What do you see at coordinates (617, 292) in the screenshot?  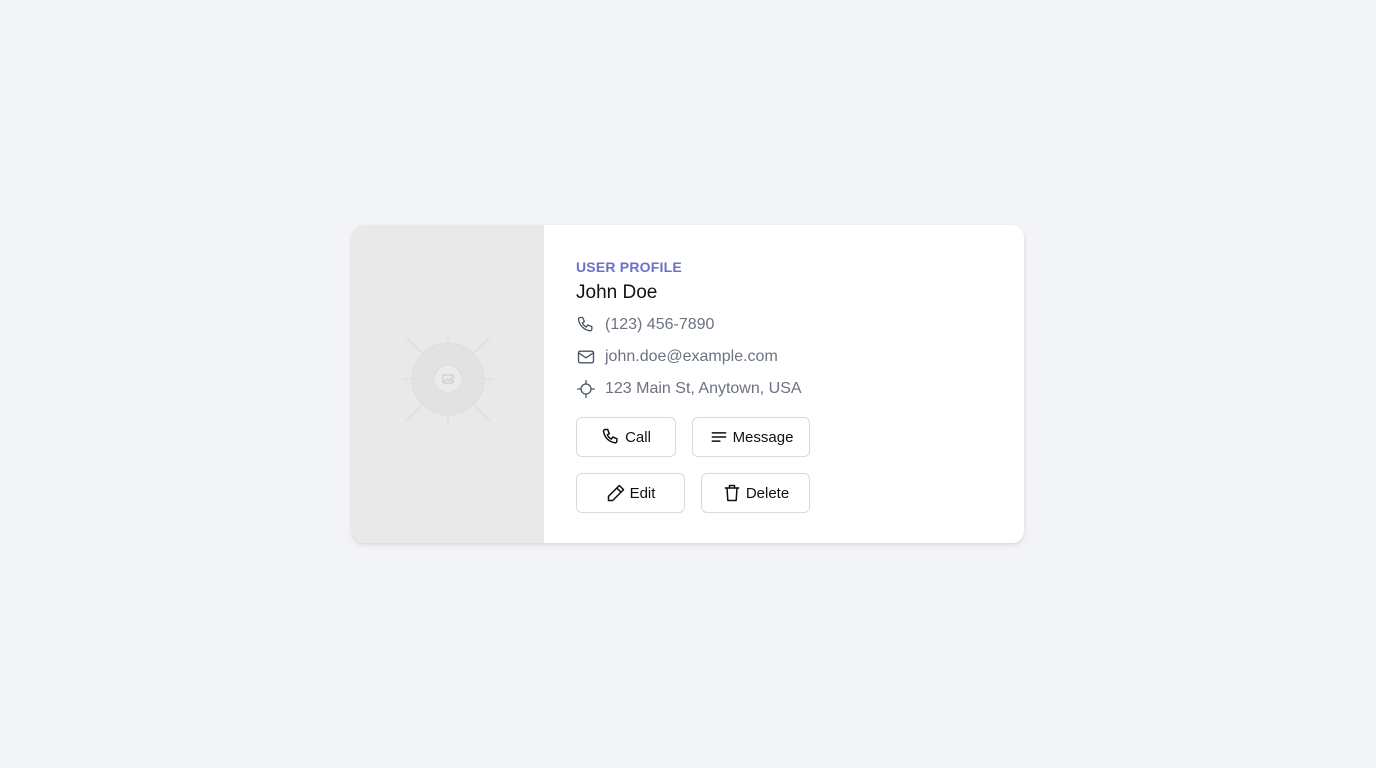 I see `user-name: John Doe` at bounding box center [617, 292].